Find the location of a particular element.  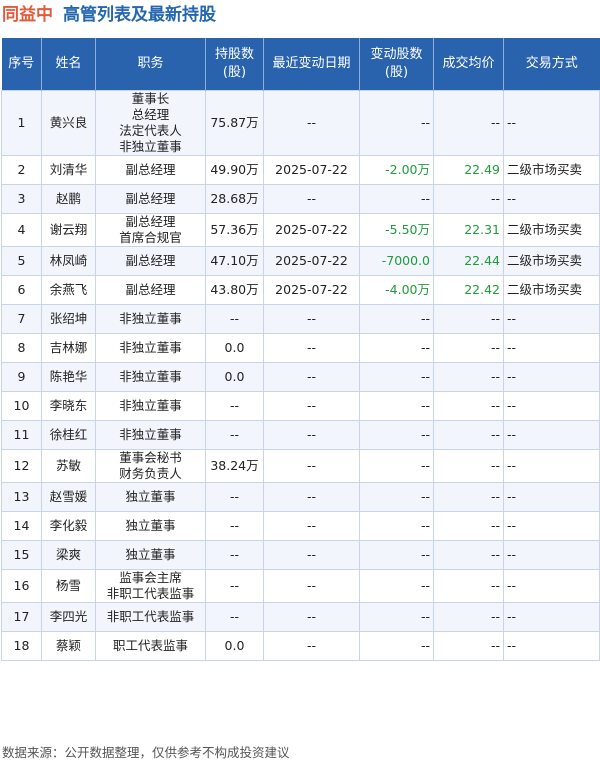

position-title: 副总经理 is located at coordinates (150, 169).